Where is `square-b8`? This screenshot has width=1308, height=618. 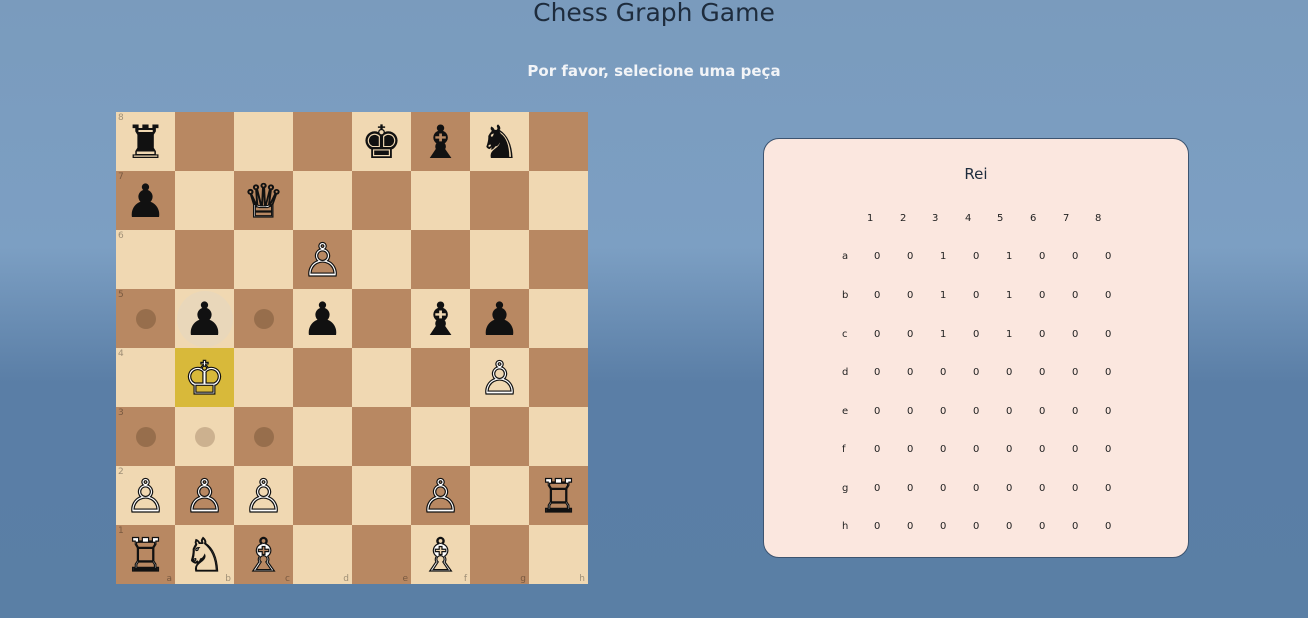
square-b8 is located at coordinates (204, 141).